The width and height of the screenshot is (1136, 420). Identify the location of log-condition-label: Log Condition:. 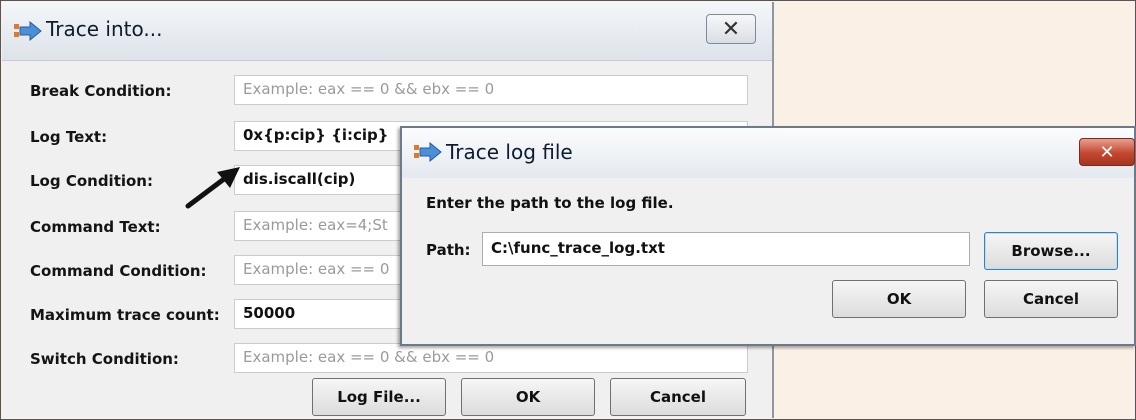
(91, 181).